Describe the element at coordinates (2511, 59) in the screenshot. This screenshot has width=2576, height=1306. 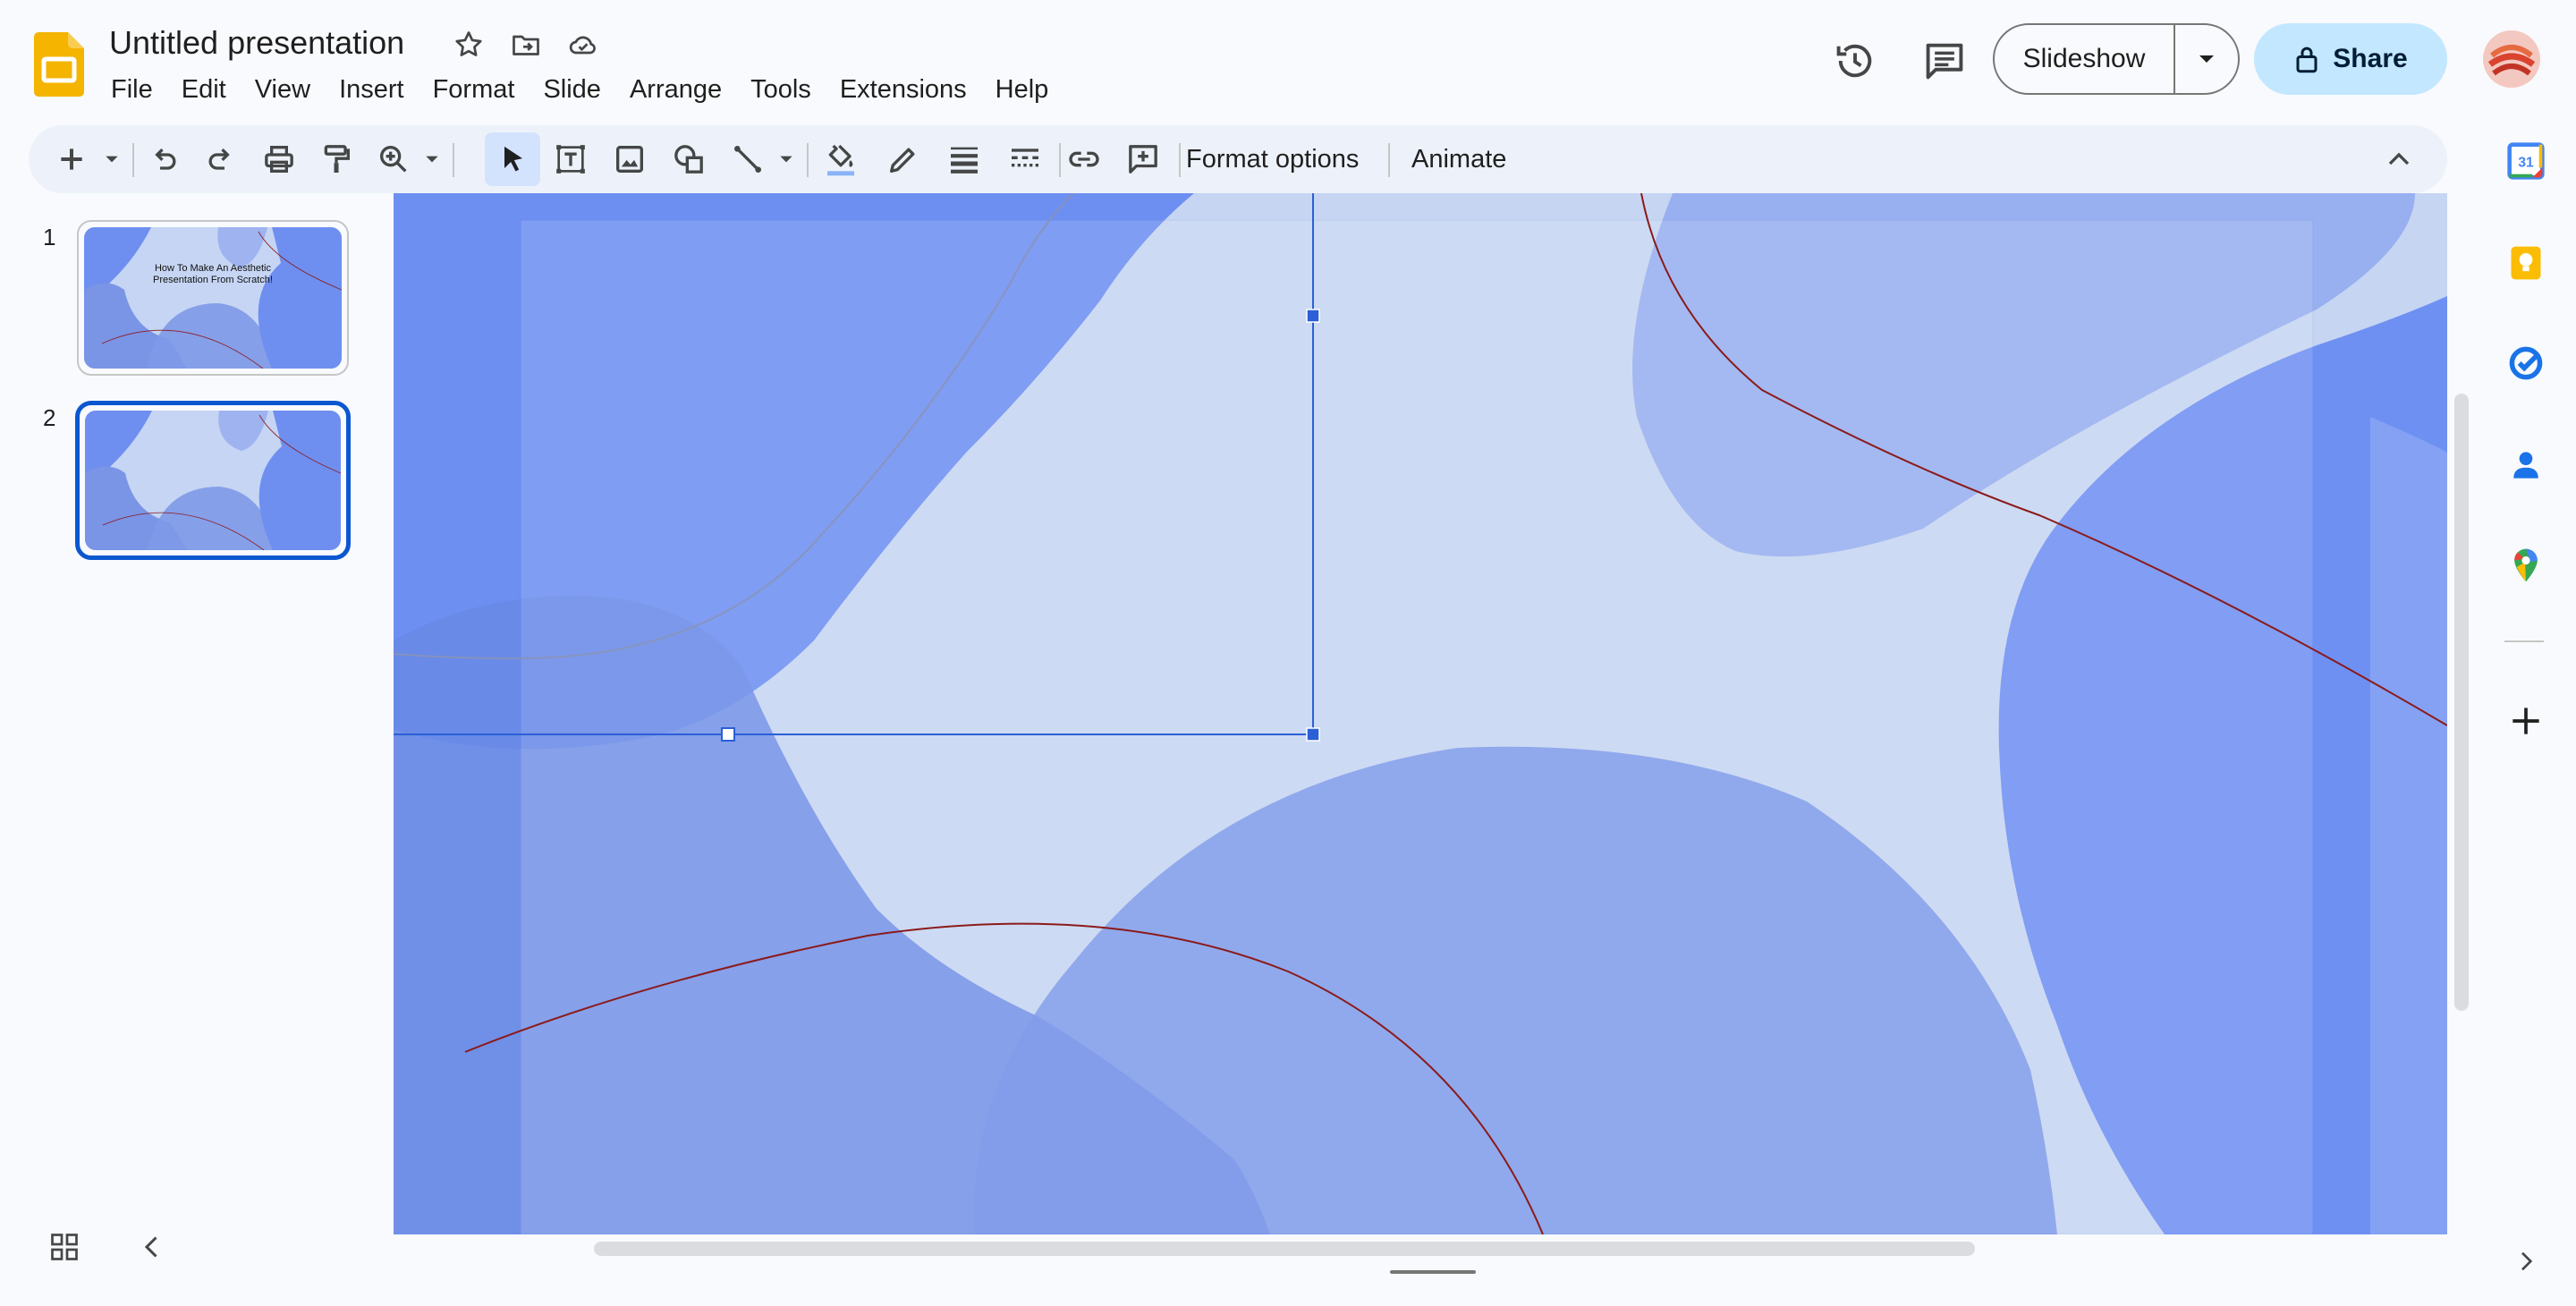
I see `avatar` at that location.